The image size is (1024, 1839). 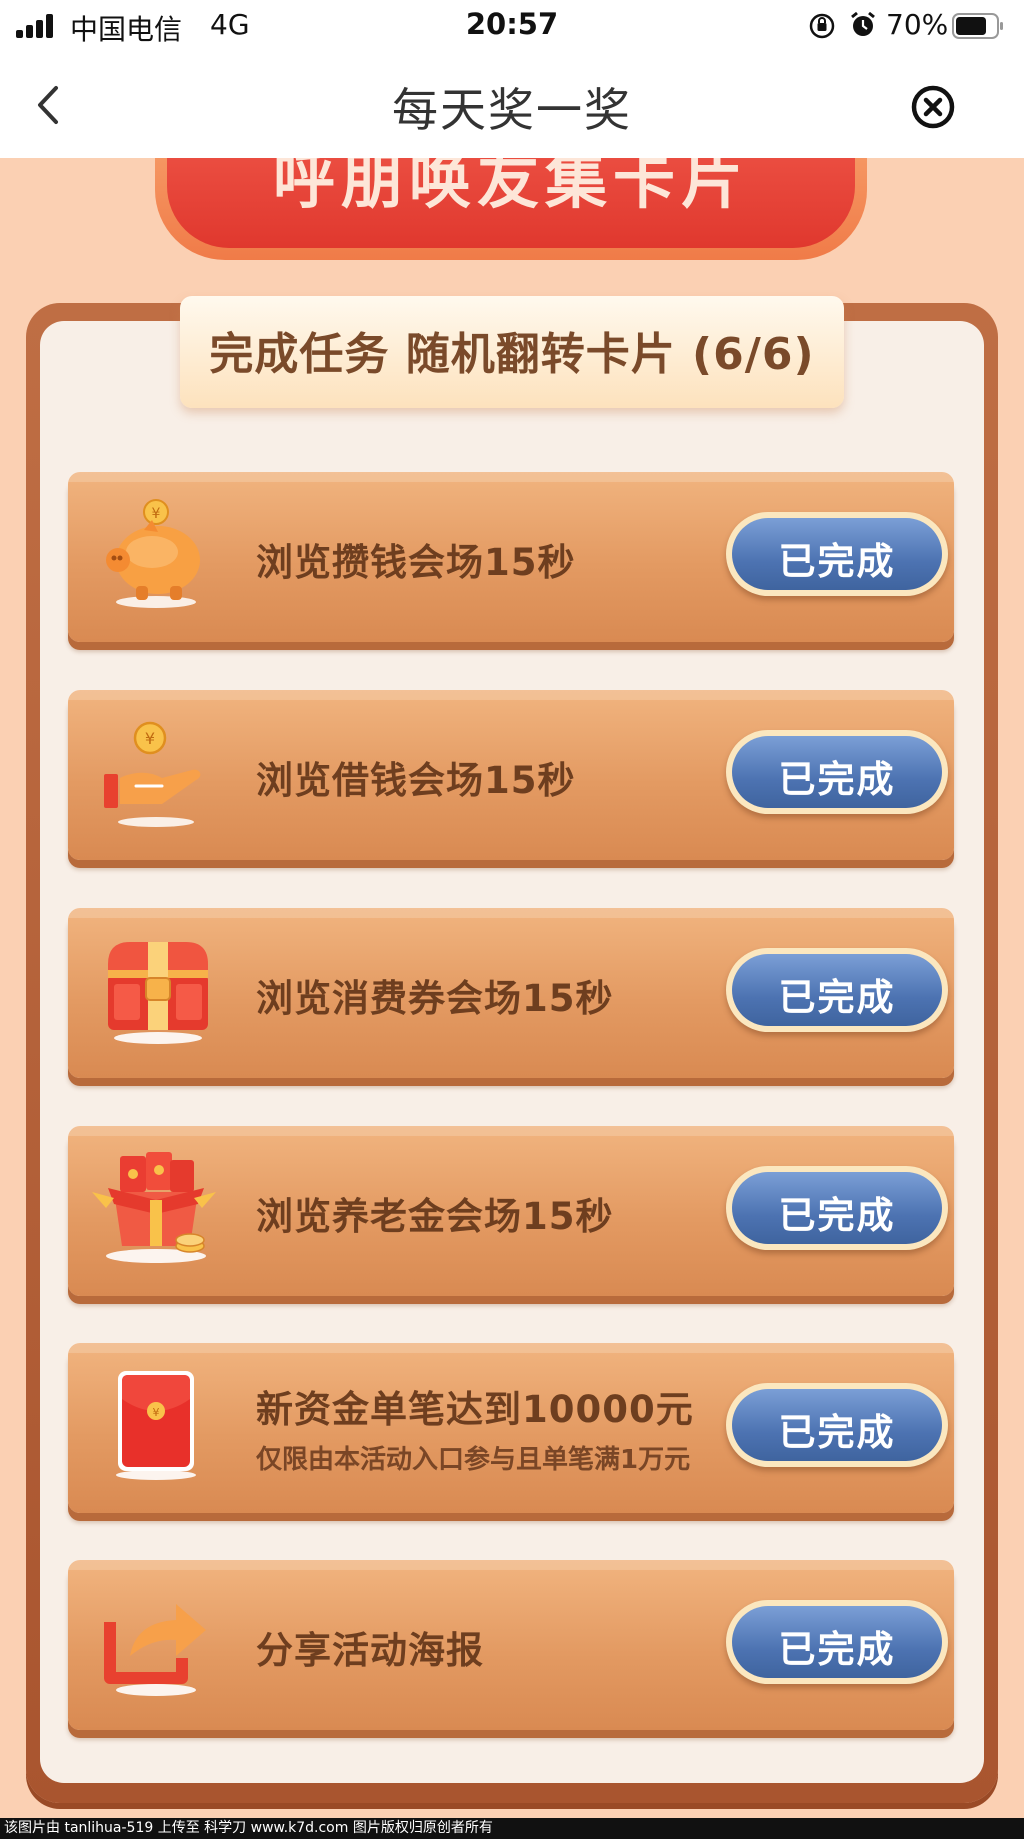 What do you see at coordinates (416, 780) in the screenshot?
I see `task-label: 浏览借钱会场15秒` at bounding box center [416, 780].